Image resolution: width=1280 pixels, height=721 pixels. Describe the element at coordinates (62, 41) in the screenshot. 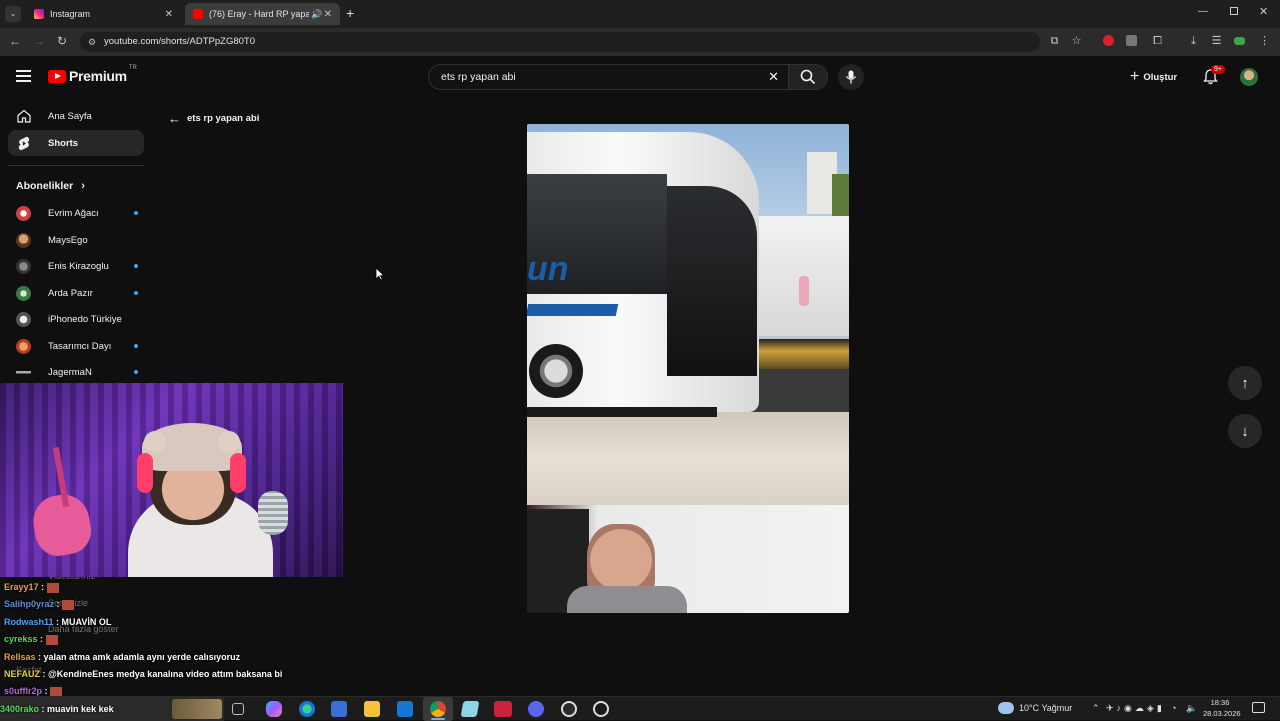

I see `reload-icon: ↻` at that location.